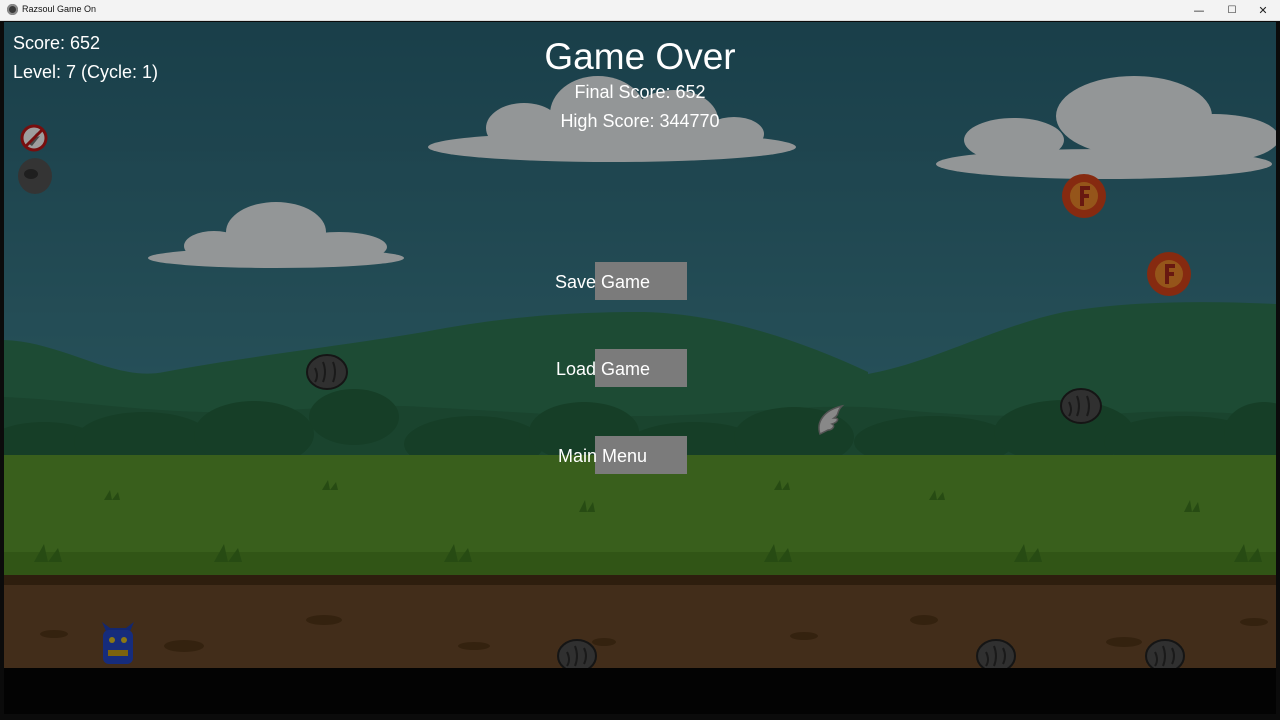  Describe the element at coordinates (640, 10) in the screenshot. I see `window-titlebar: Razsoul Game On — ☐ ✕` at that location.